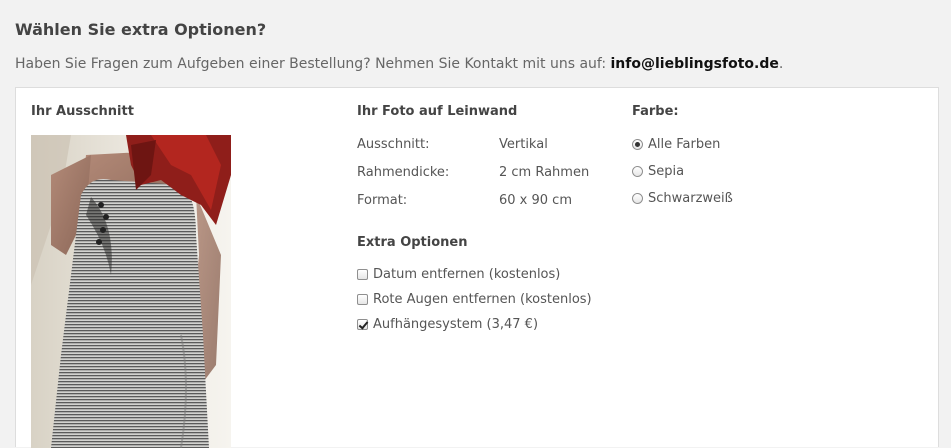 This screenshot has width=951, height=448. What do you see at coordinates (362, 324) in the screenshot?
I see `checkbox-aufhaengesystem` at bounding box center [362, 324].